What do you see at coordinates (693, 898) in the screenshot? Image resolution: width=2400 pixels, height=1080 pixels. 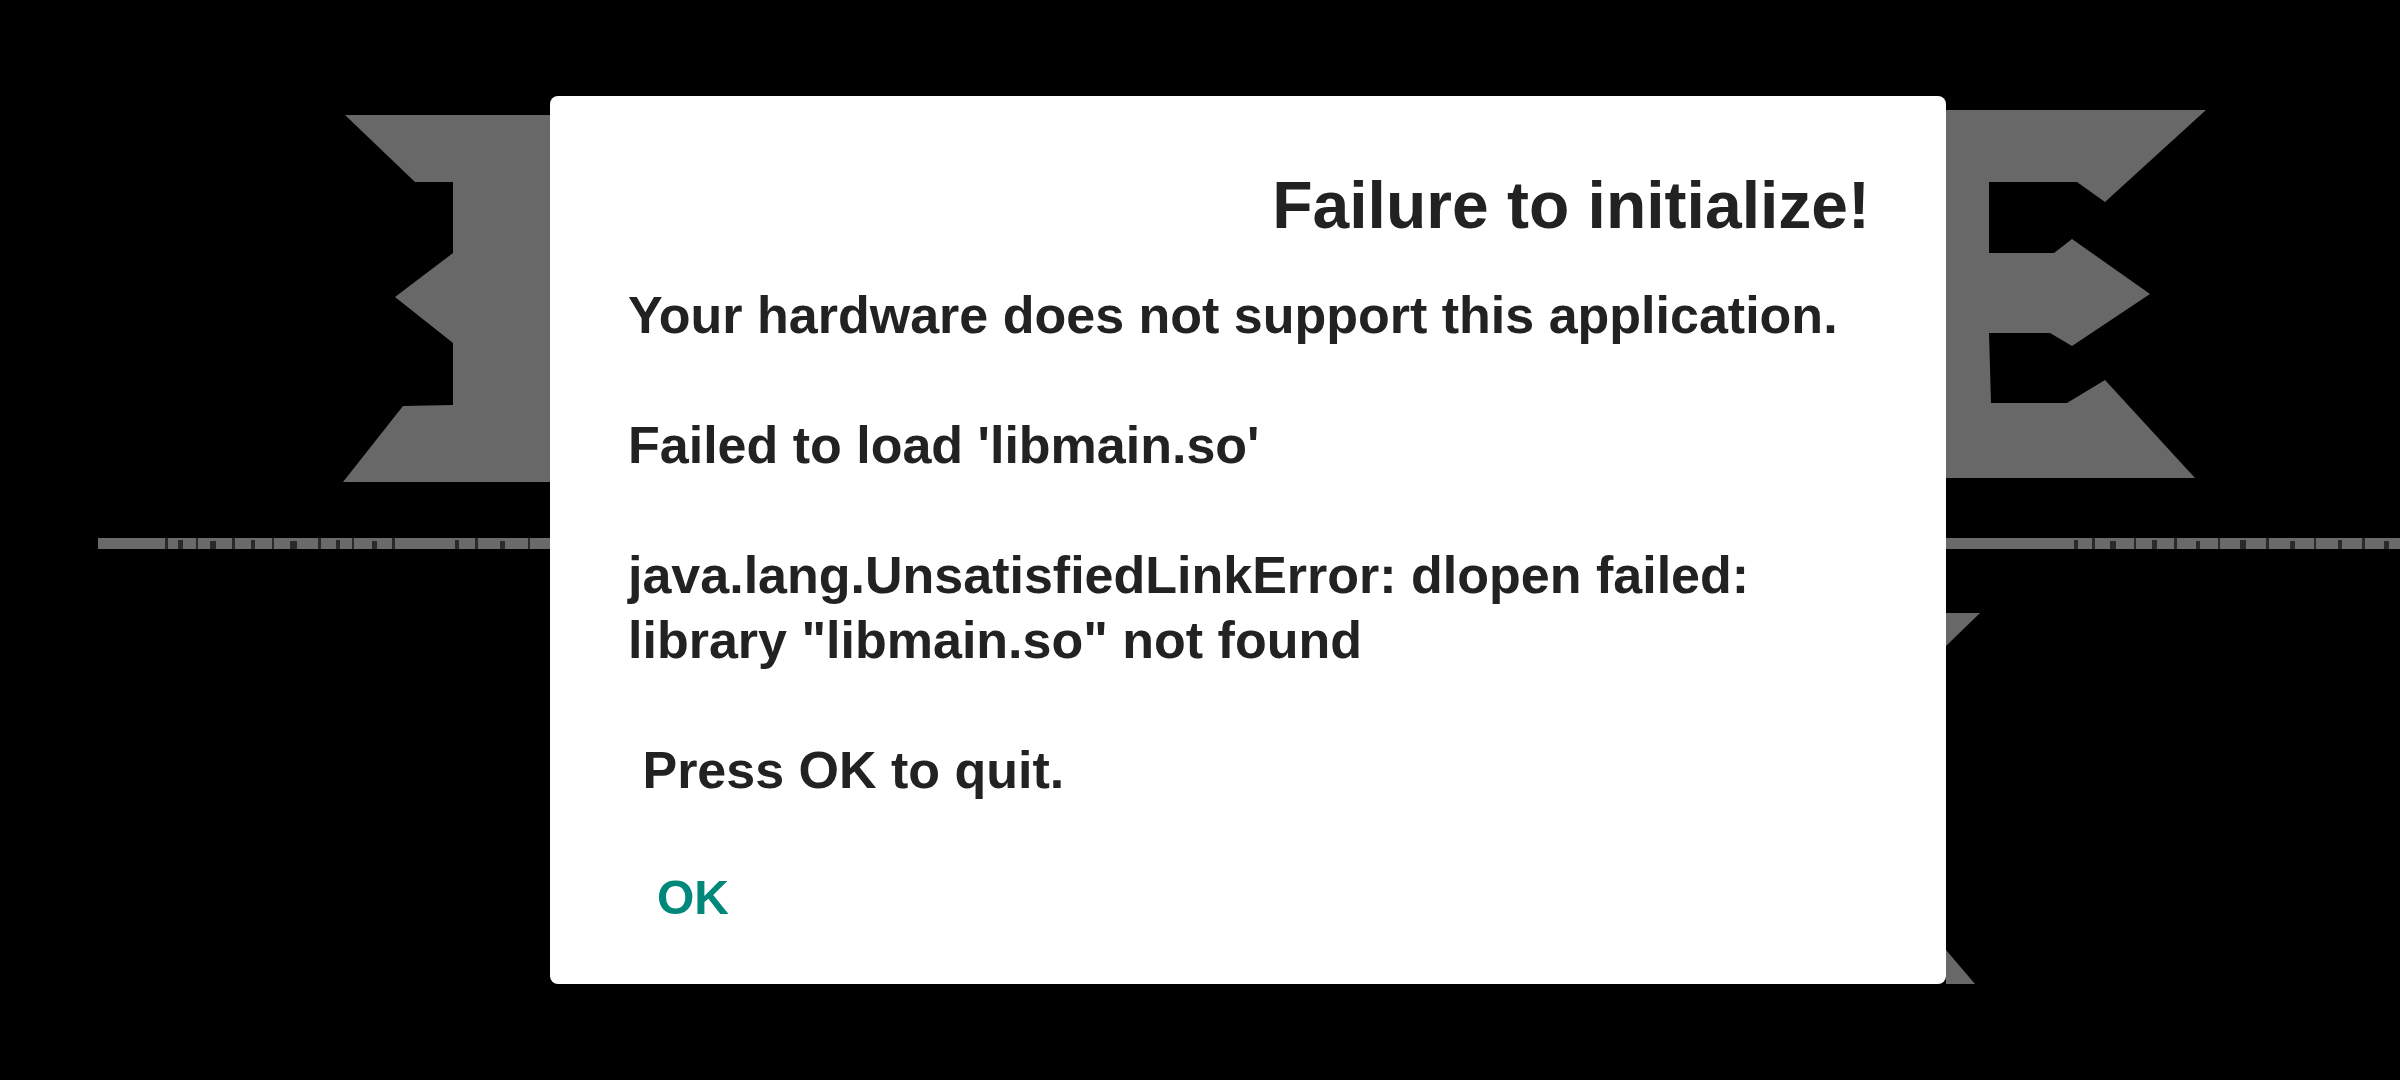 I see `ok-button: OK` at bounding box center [693, 898].